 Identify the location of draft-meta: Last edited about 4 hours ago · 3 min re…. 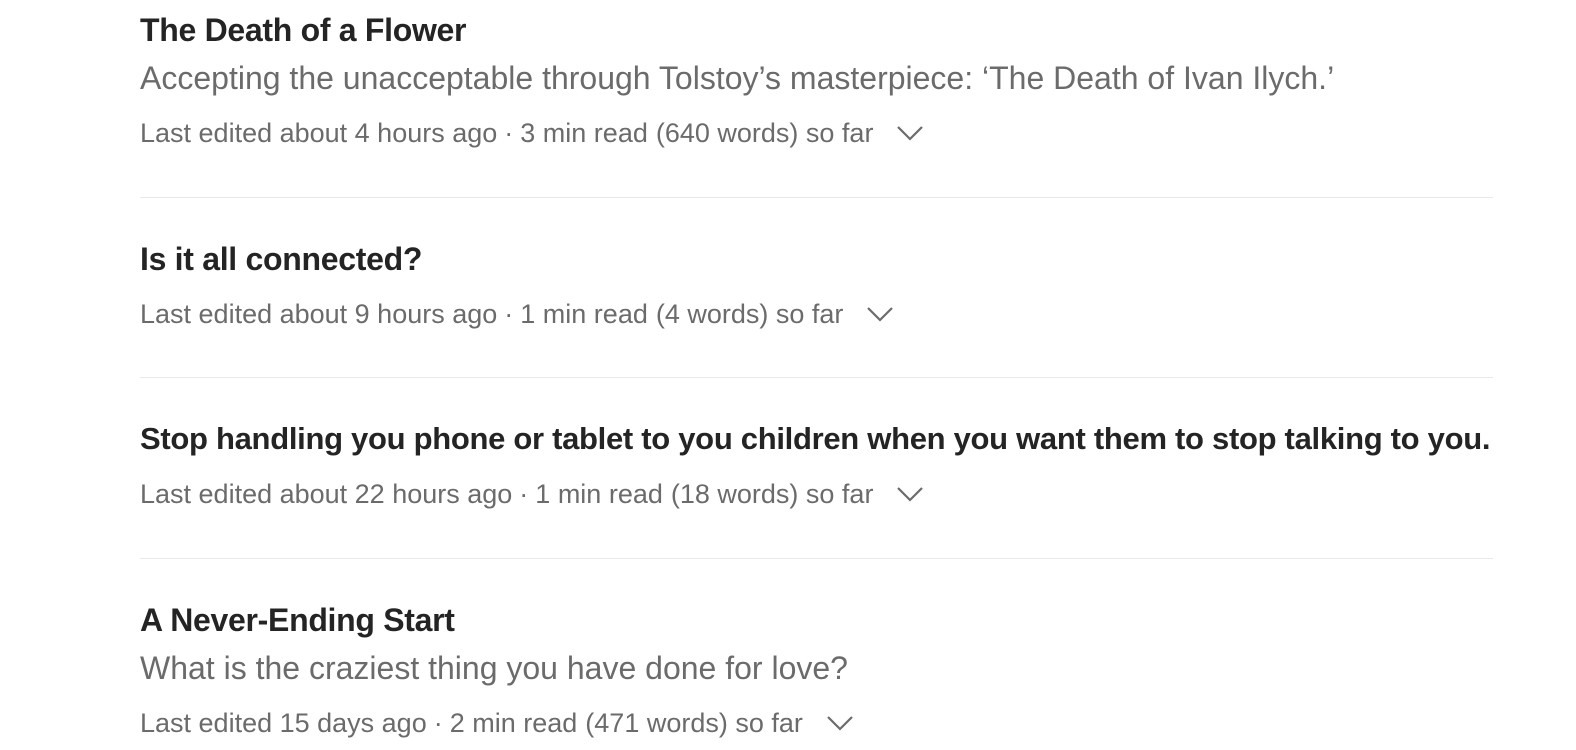
(532, 133).